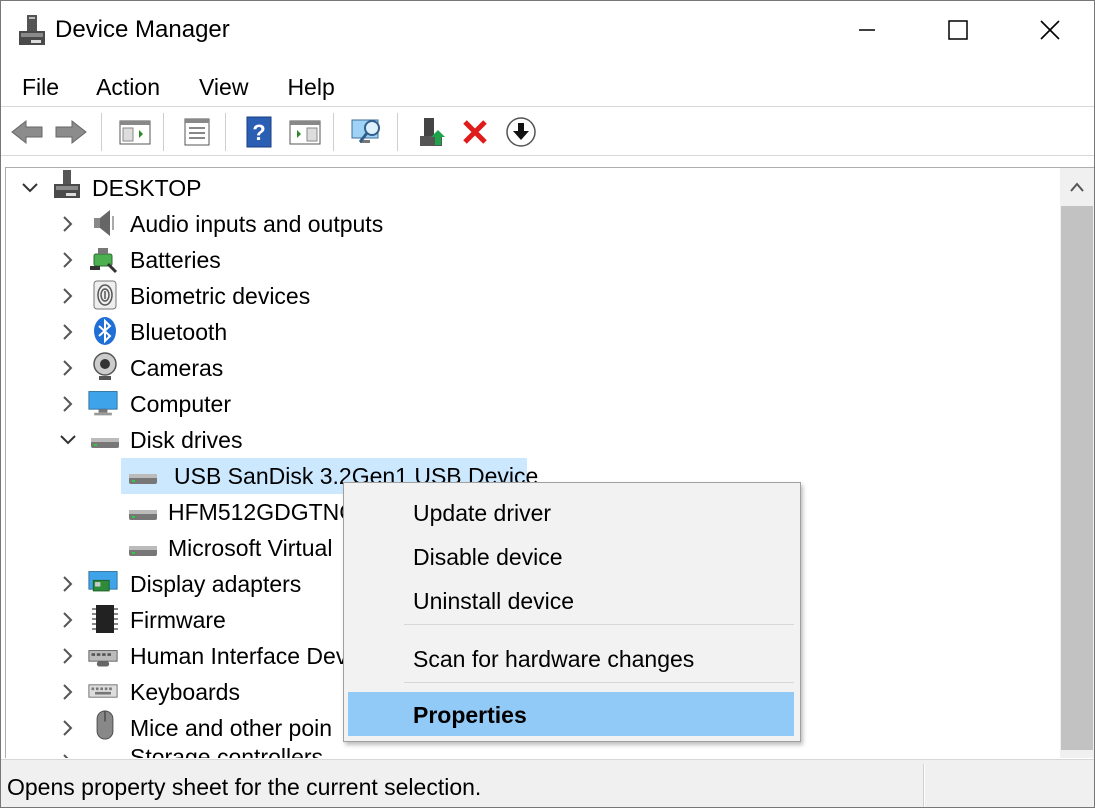 This screenshot has width=1095, height=808. I want to click on bluetooth-icon, so click(105, 331).